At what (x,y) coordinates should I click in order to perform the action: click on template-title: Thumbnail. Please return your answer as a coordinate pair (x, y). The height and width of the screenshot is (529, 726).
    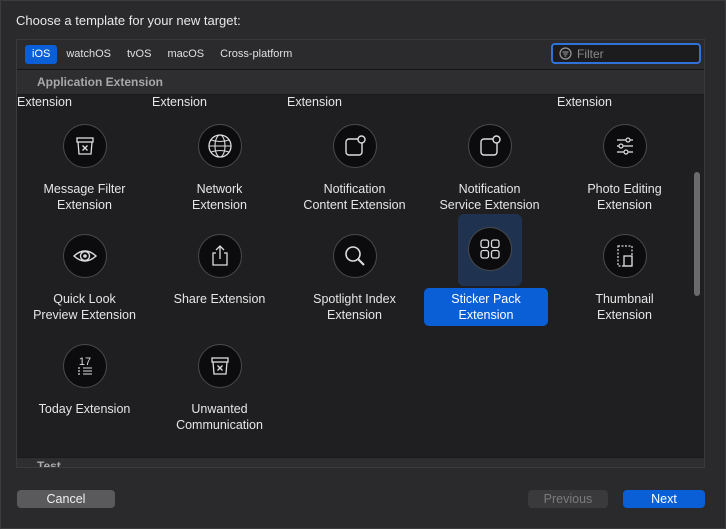
    Looking at the image, I should click on (624, 299).